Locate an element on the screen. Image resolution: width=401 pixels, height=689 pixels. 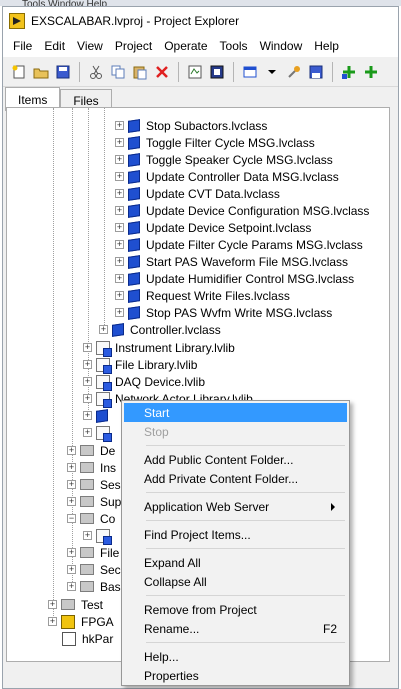
menu-item-collapse-all: Collapse All is located at coordinates (235, 581).